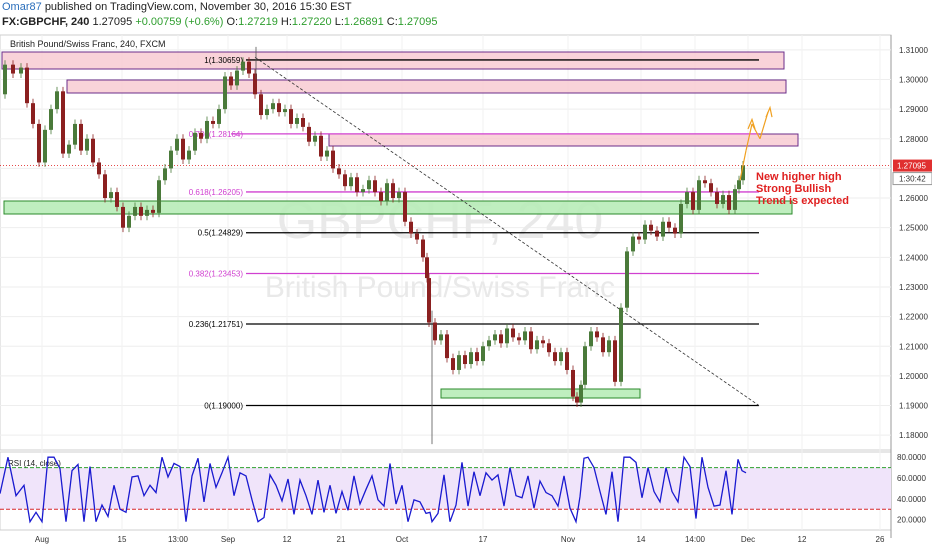 The height and width of the screenshot is (550, 932). What do you see at coordinates (42, 539) in the screenshot?
I see `x-tick-label: Aug` at bounding box center [42, 539].